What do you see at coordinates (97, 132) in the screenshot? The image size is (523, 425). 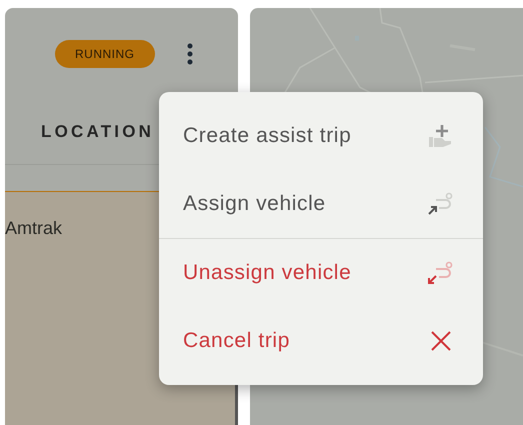 I see `column-header: LOCATION` at bounding box center [97, 132].